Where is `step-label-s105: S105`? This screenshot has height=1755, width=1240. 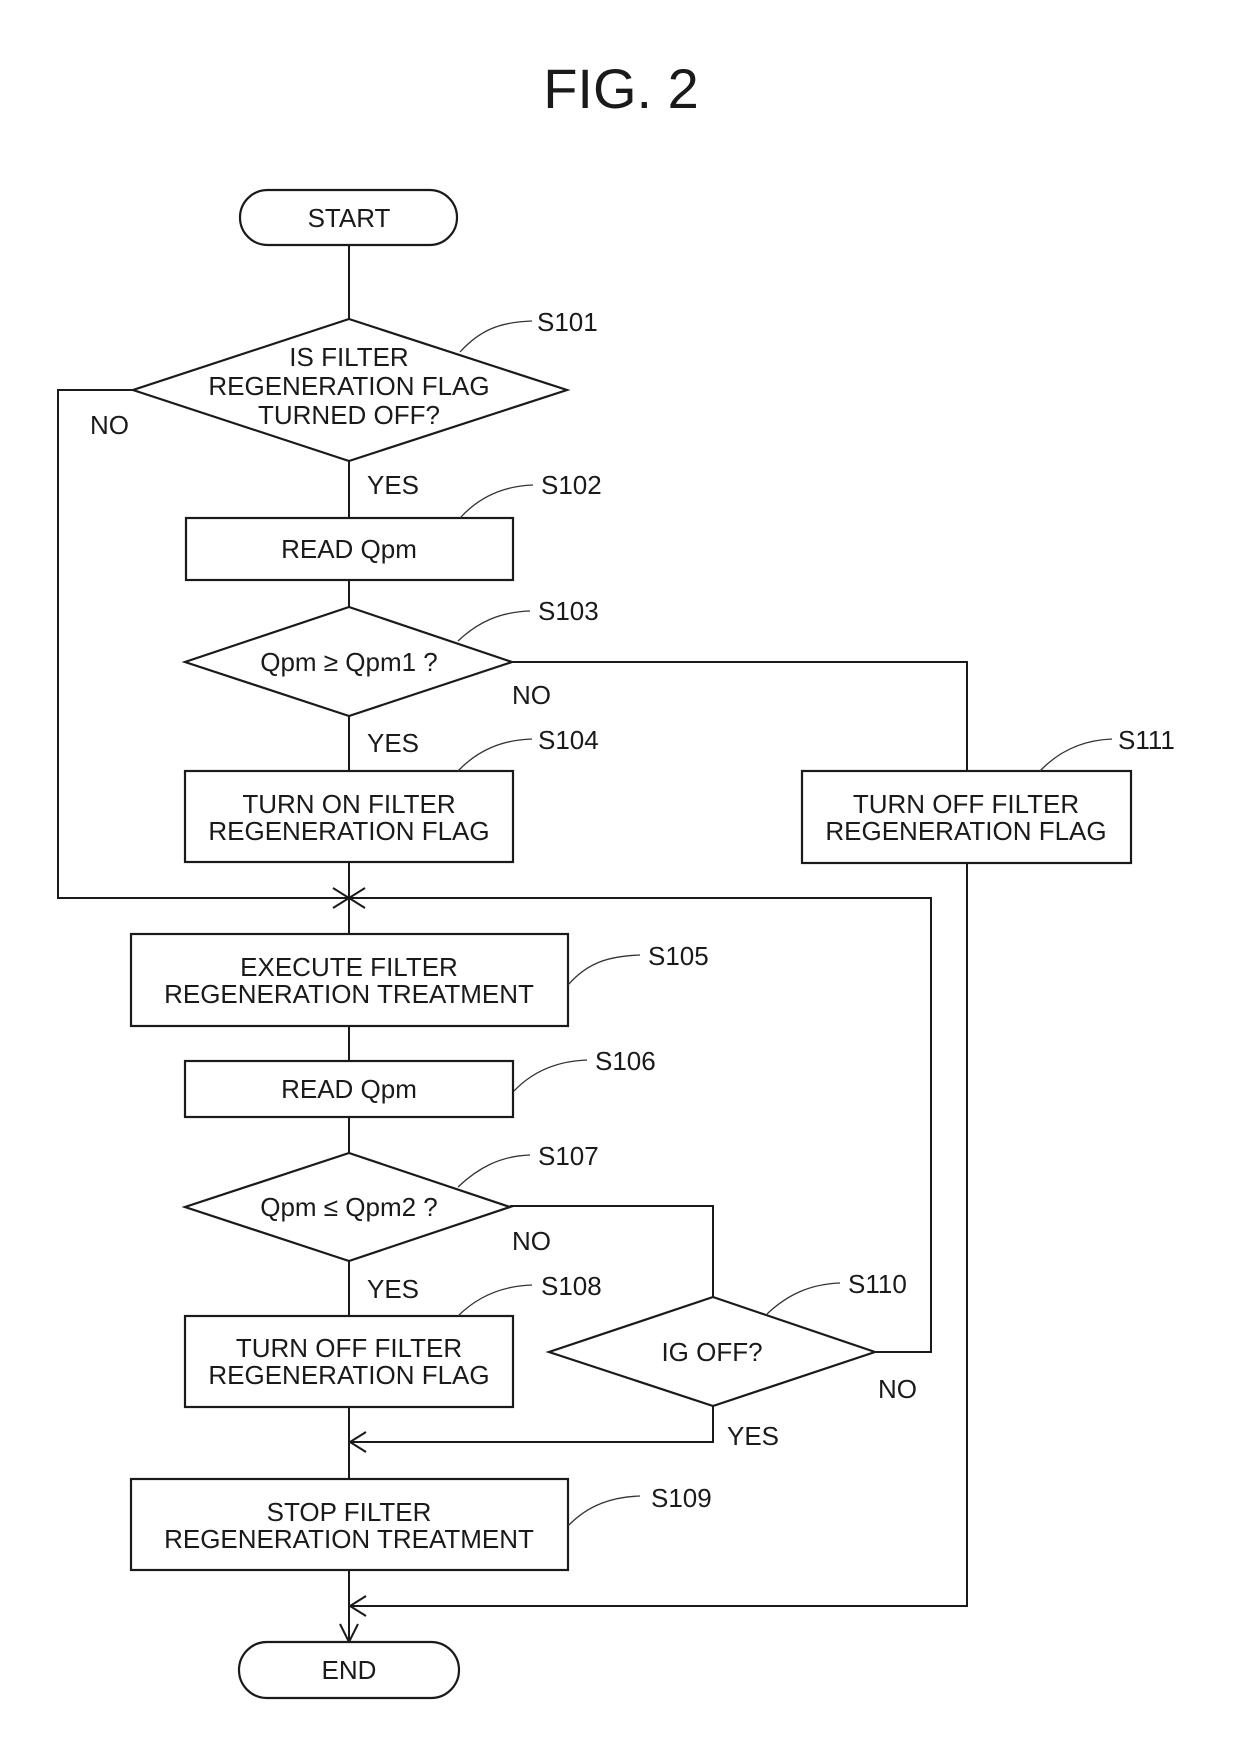 step-label-s105: S105 is located at coordinates (678, 956).